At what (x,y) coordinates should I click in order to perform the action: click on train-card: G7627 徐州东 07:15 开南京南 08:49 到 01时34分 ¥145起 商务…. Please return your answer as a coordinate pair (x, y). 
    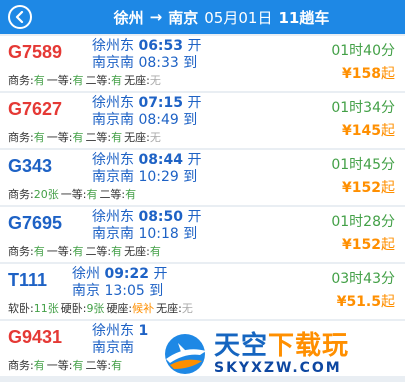
    Looking at the image, I should click on (202, 120).